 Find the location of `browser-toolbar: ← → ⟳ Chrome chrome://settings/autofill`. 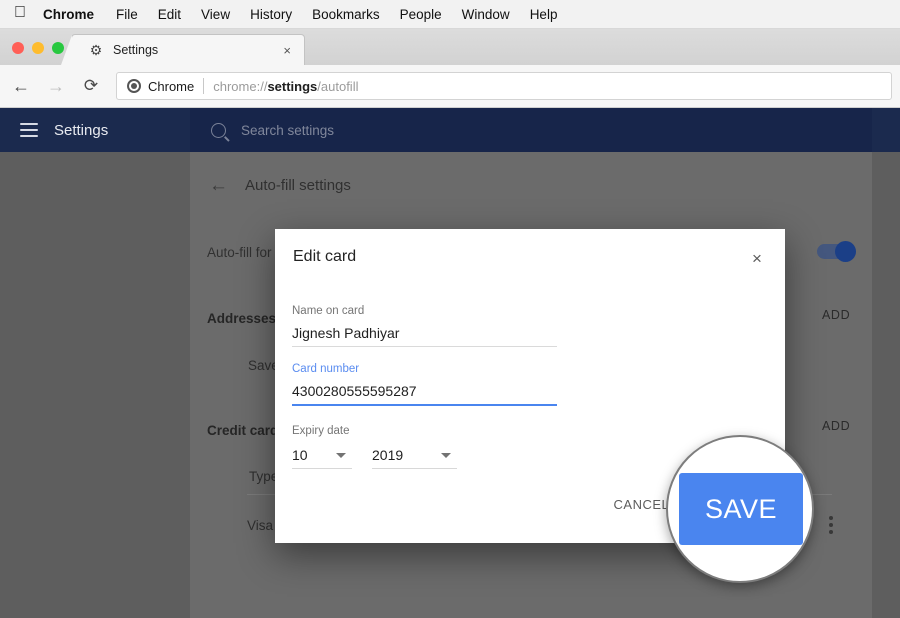

browser-toolbar: ← → ⟳ Chrome chrome://settings/autofill is located at coordinates (450, 86).